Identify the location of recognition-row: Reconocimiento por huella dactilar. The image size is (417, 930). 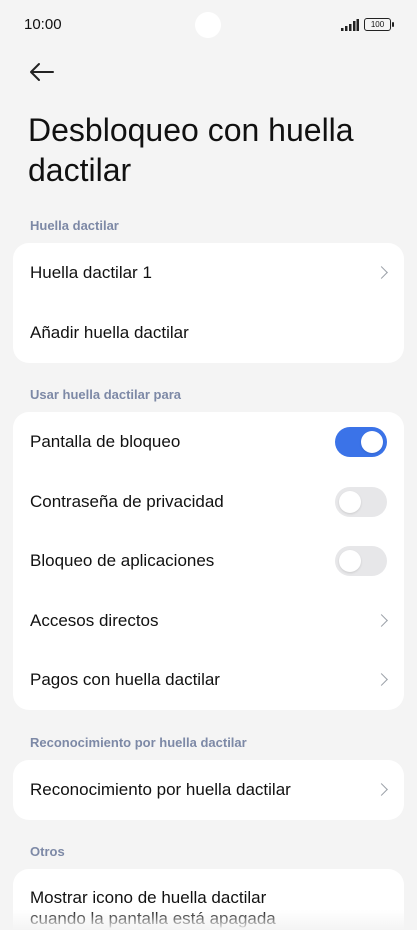
(208, 790).